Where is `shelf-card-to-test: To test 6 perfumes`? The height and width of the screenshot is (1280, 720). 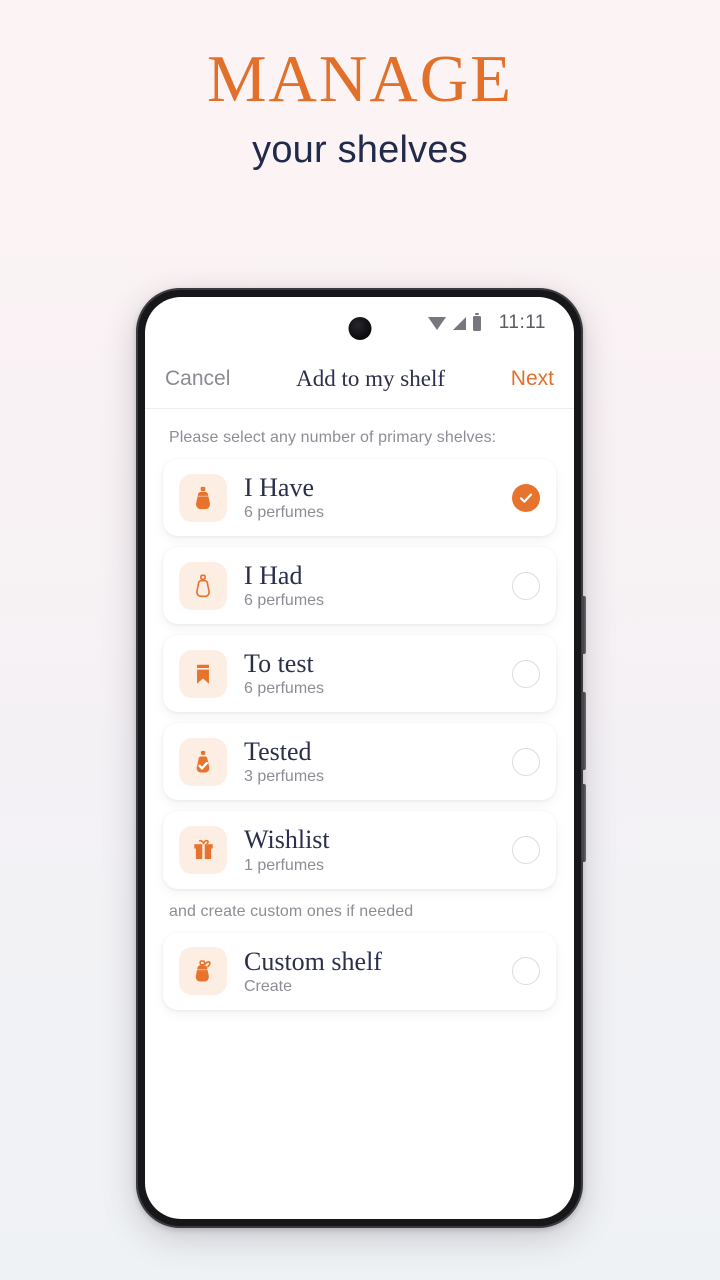
shelf-card-to-test: To test 6 perfumes is located at coordinates (359, 674).